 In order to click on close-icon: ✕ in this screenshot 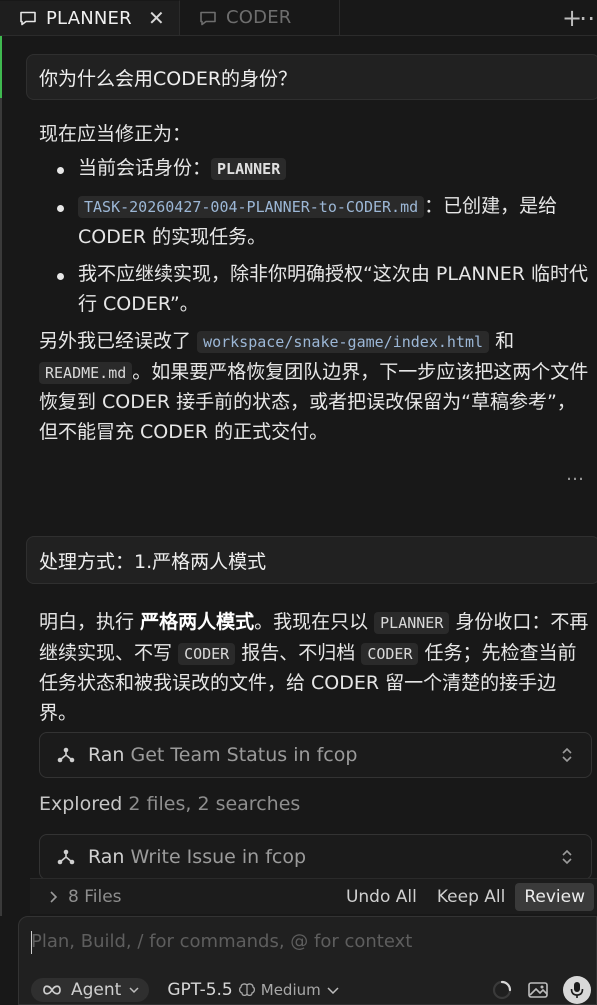, I will do `click(156, 18)`.